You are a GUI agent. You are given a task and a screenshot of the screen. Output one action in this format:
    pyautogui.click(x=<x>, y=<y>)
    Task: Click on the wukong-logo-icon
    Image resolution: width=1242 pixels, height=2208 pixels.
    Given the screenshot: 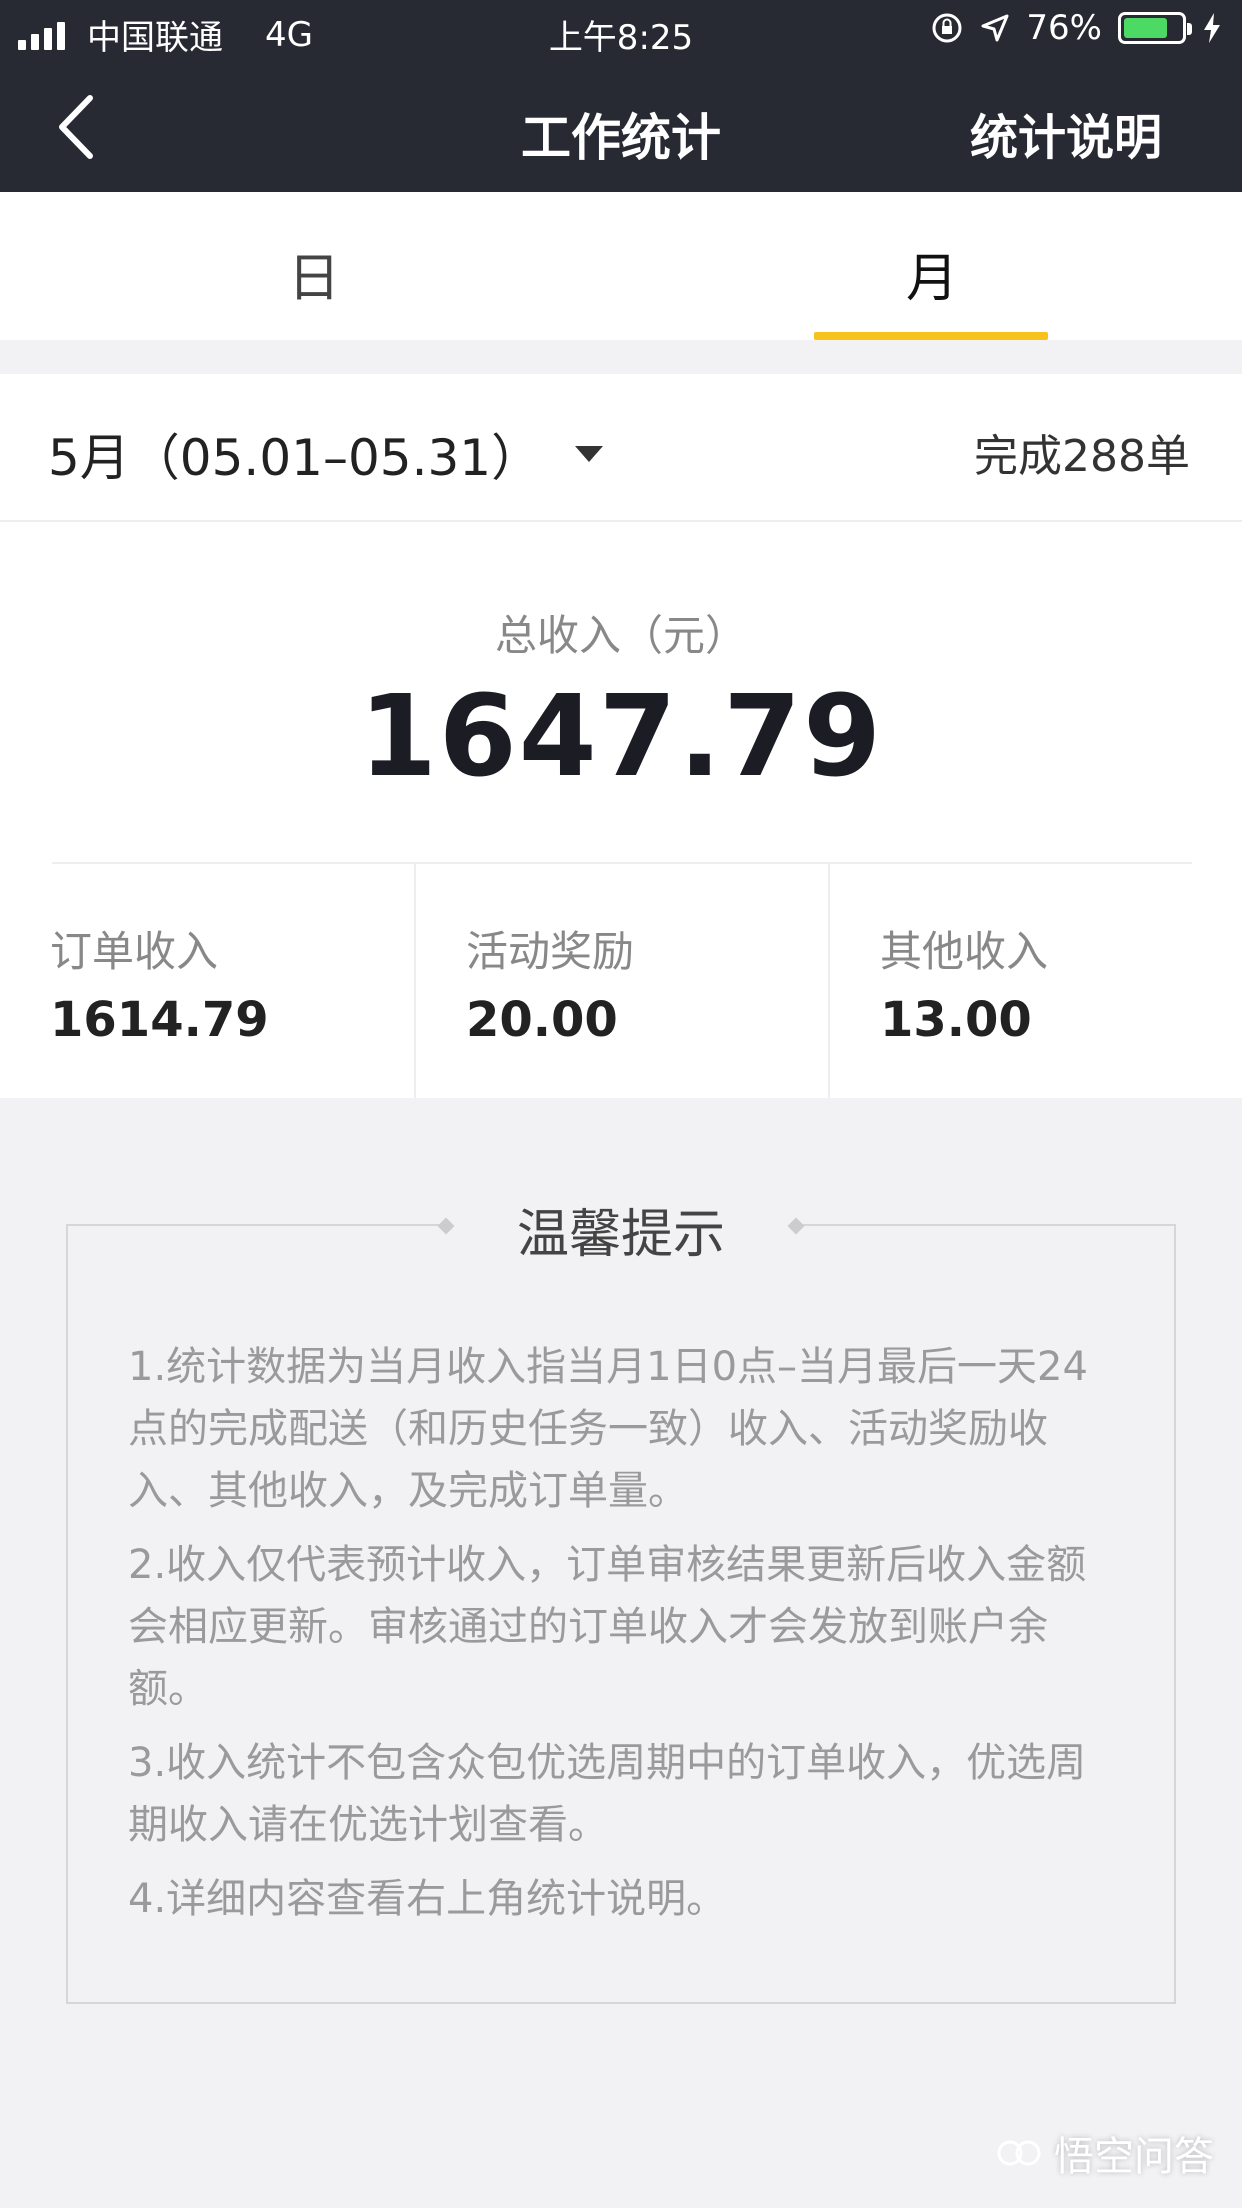 What is the action you would take?
    pyautogui.click(x=1019, y=2153)
    